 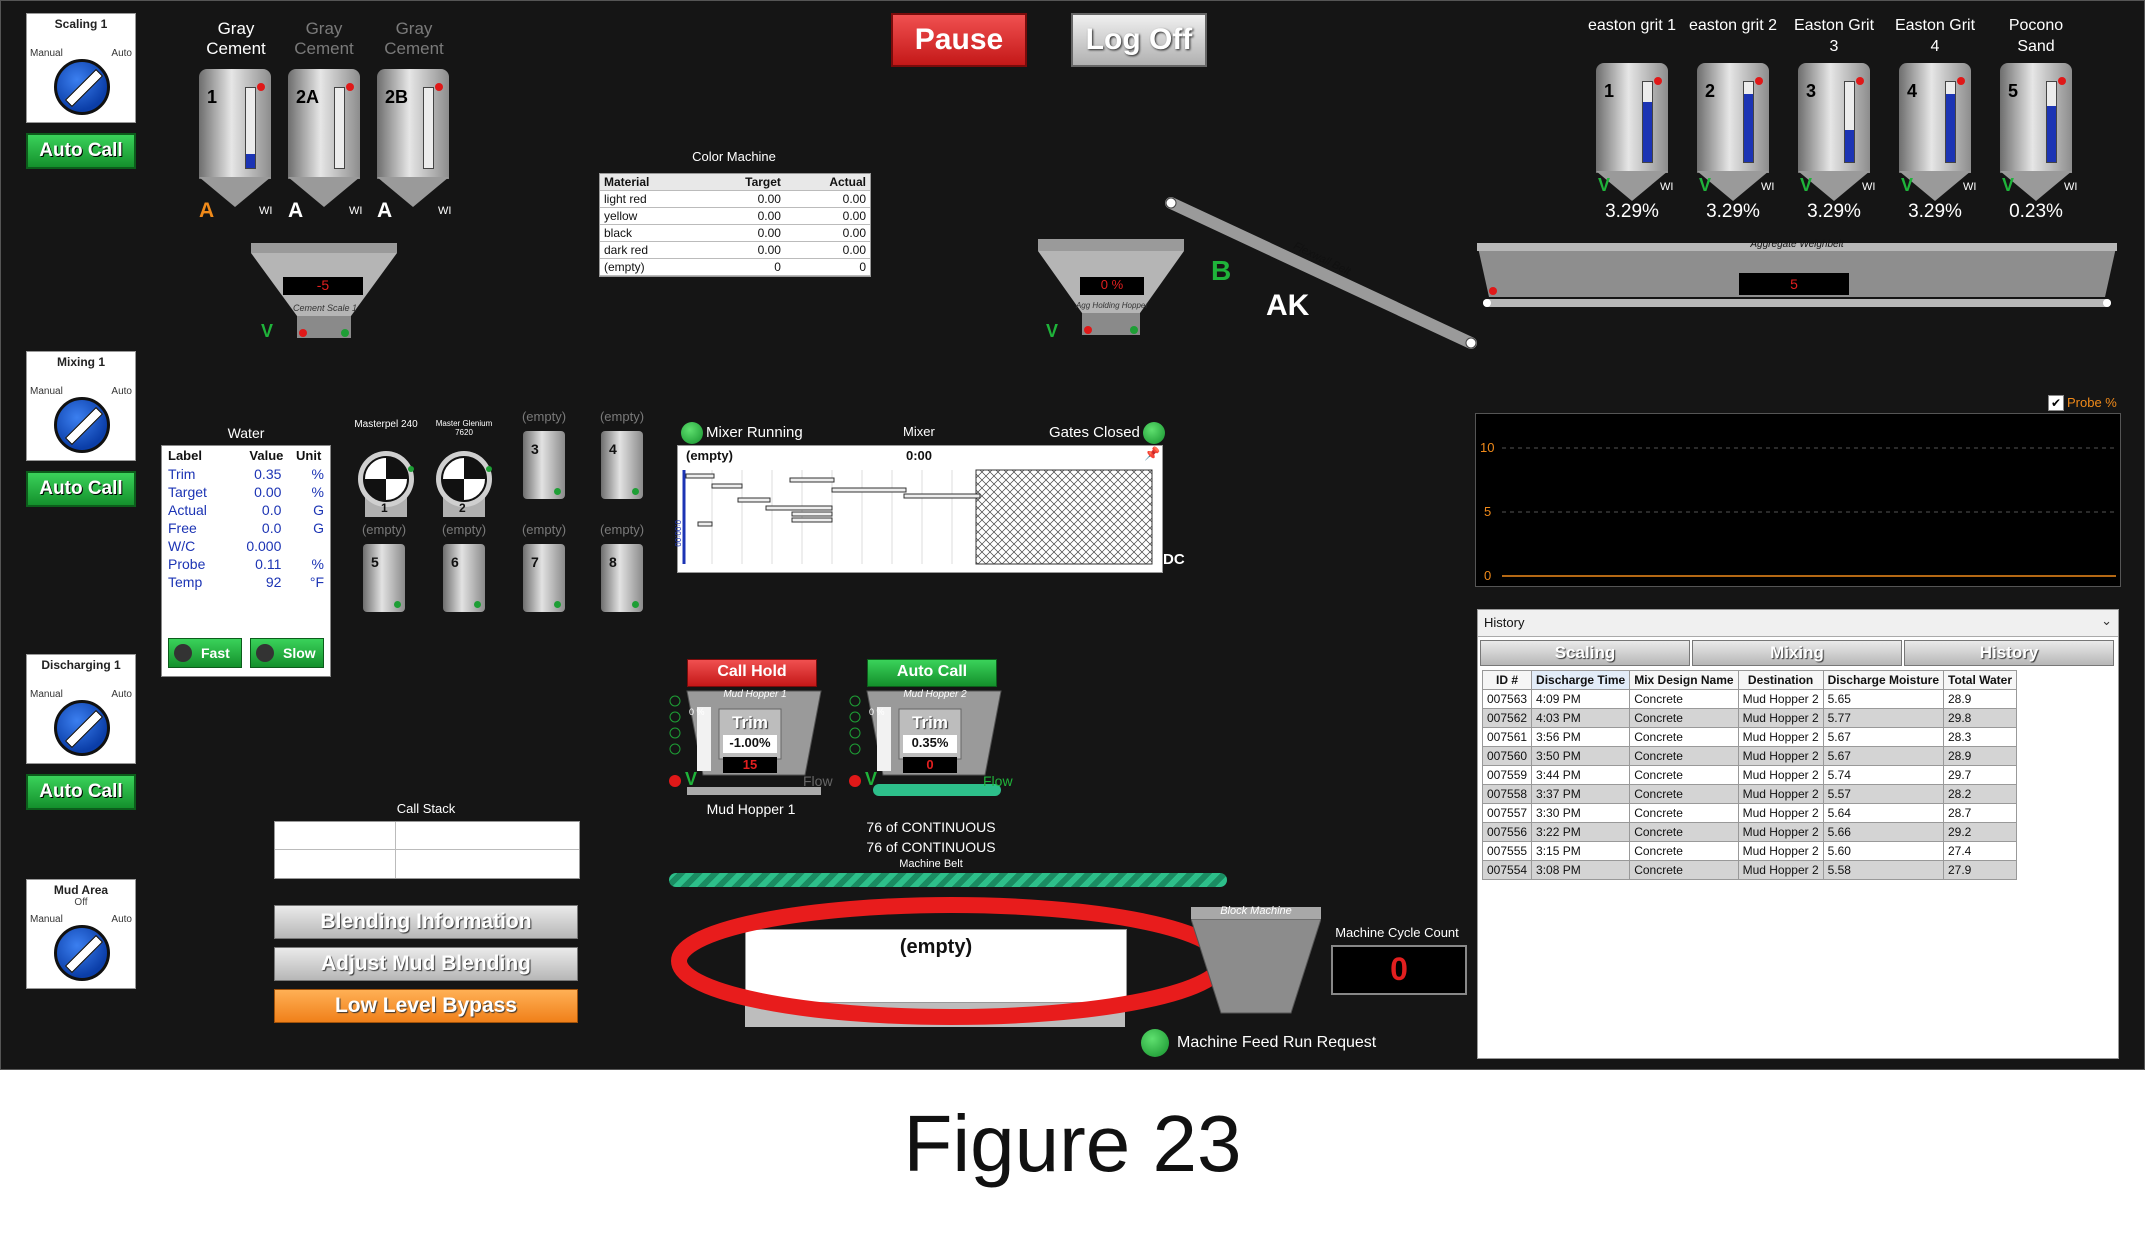 I want to click on mixing-switch-panel: Mixing 1 Manual Auto, so click(x=81, y=406).